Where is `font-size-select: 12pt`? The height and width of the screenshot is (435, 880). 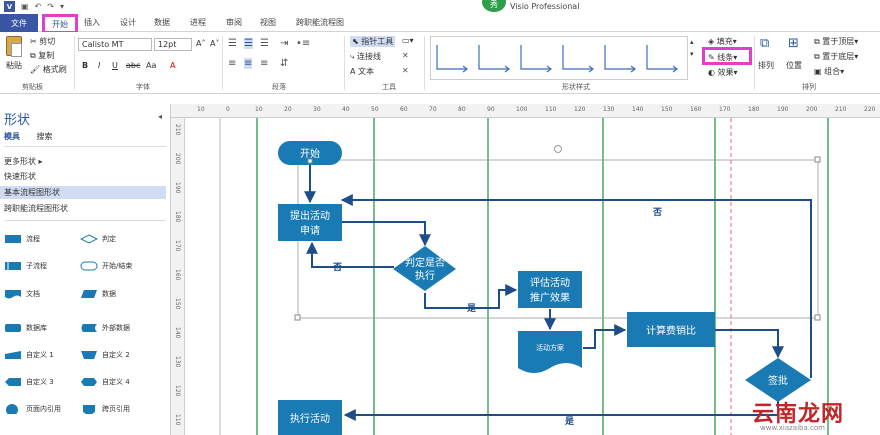 font-size-select: 12pt is located at coordinates (173, 44).